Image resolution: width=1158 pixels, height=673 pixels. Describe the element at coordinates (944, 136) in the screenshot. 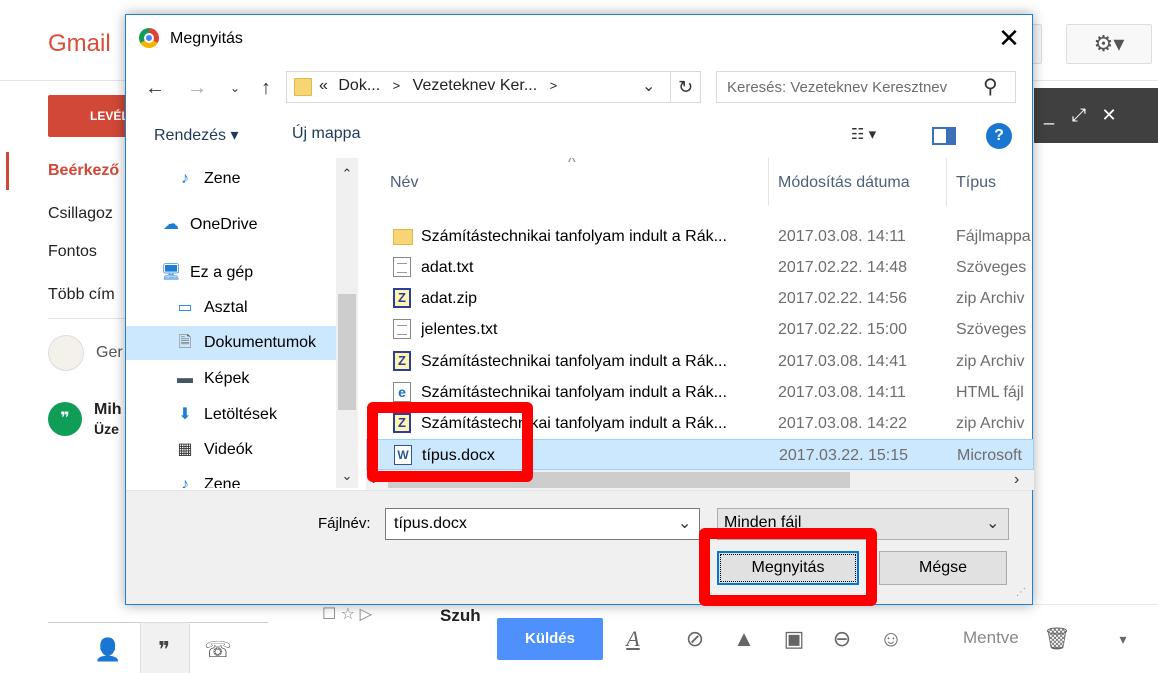

I see `preview-pane-icon` at that location.